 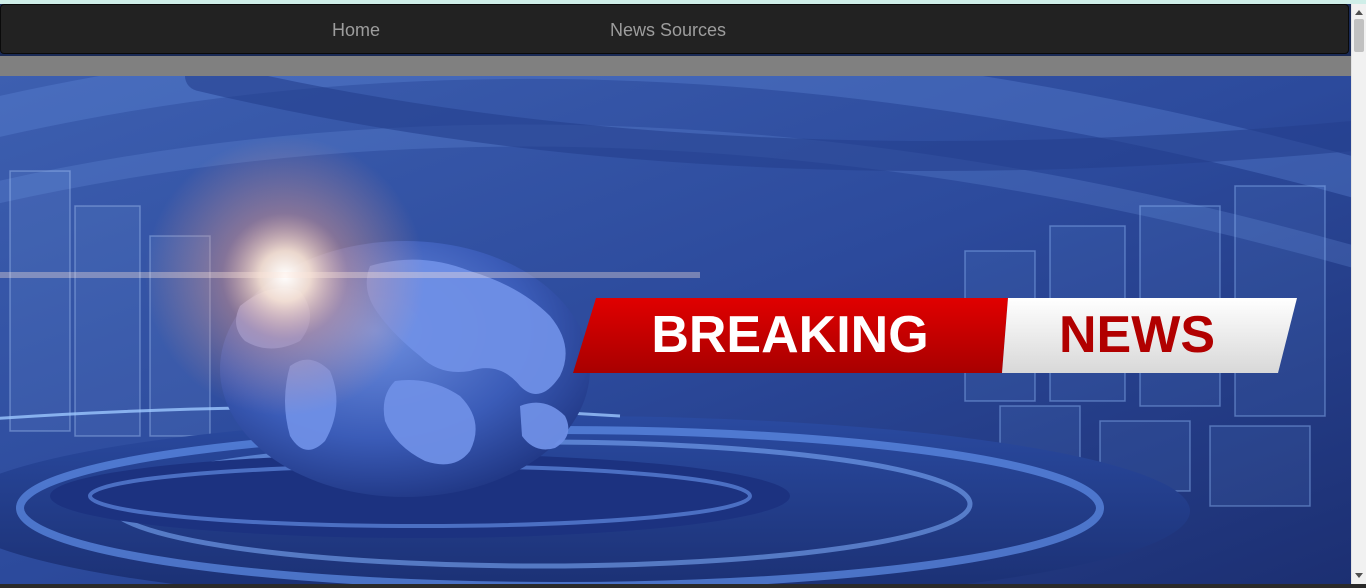 What do you see at coordinates (350, 275) in the screenshot?
I see `flare-streak` at bounding box center [350, 275].